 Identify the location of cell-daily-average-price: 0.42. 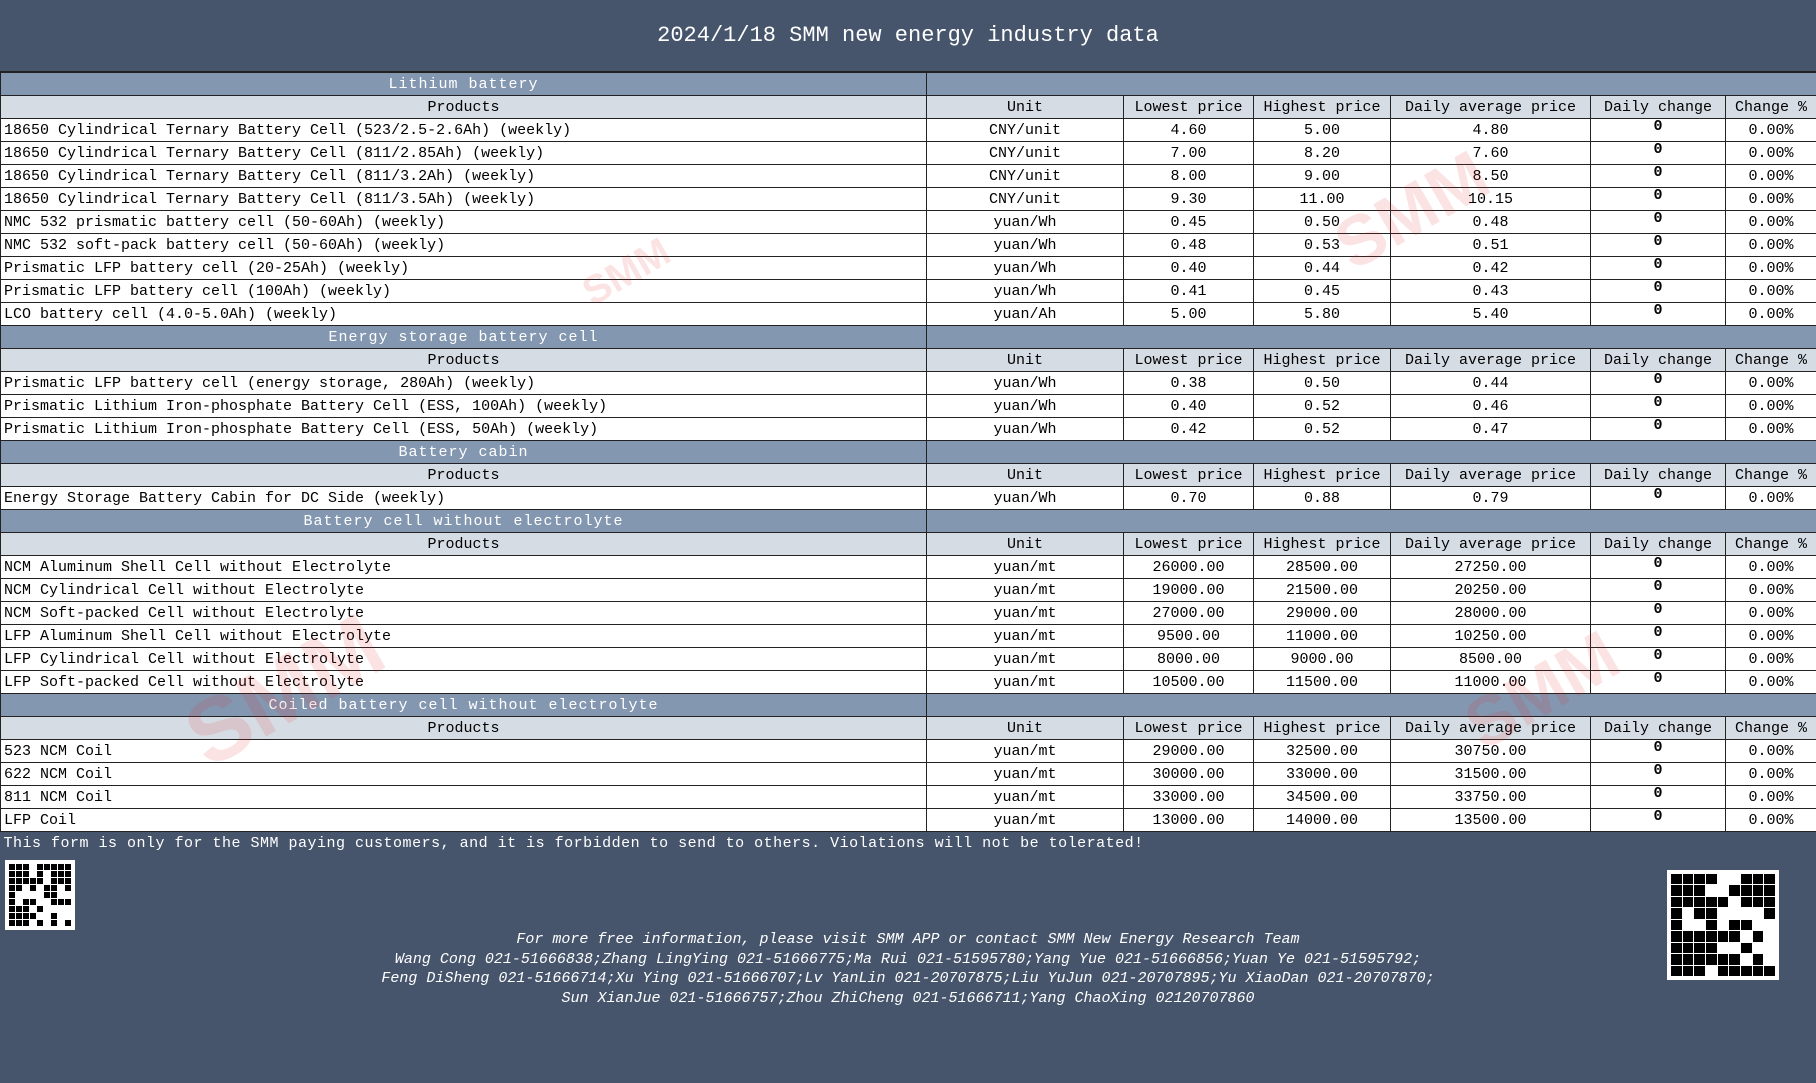
(1490, 268).